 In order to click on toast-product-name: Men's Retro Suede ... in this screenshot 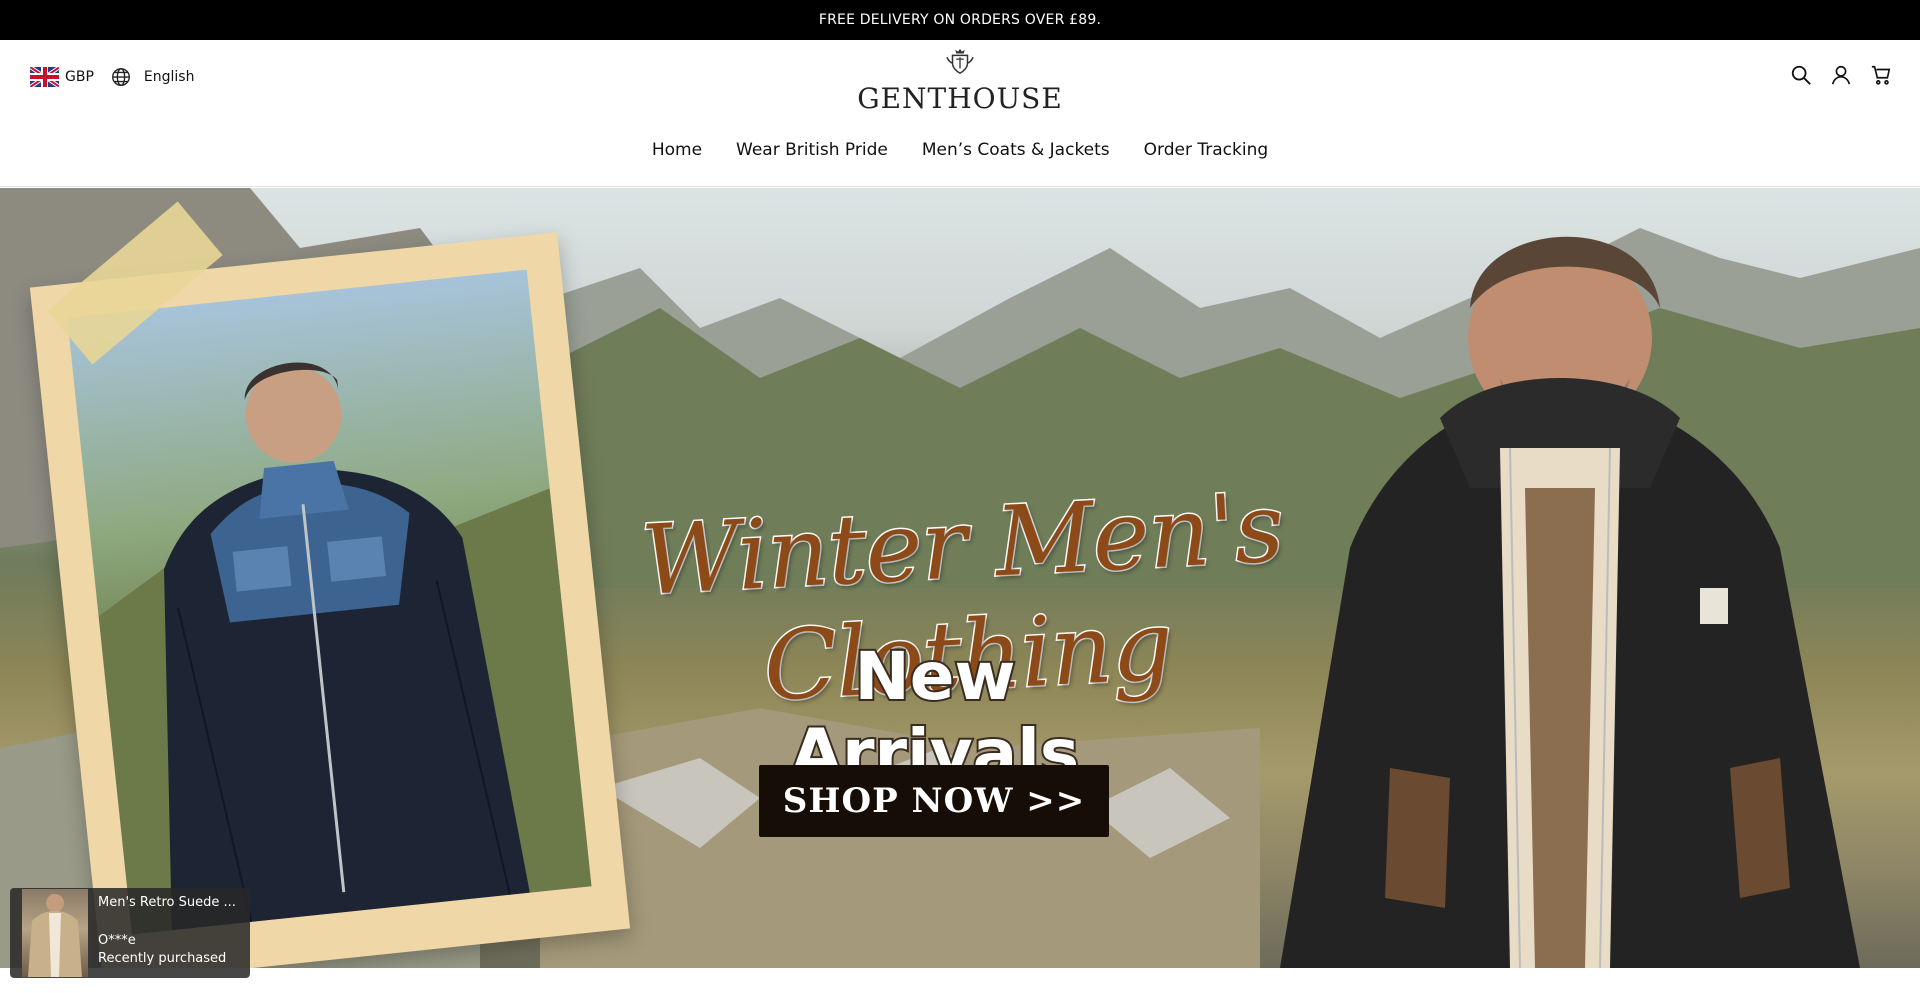, I will do `click(167, 902)`.